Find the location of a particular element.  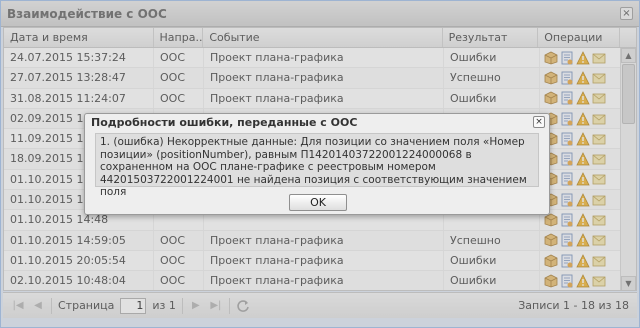

dialog-header: Подробности ошибки, переданные с ООС × is located at coordinates (317, 122).